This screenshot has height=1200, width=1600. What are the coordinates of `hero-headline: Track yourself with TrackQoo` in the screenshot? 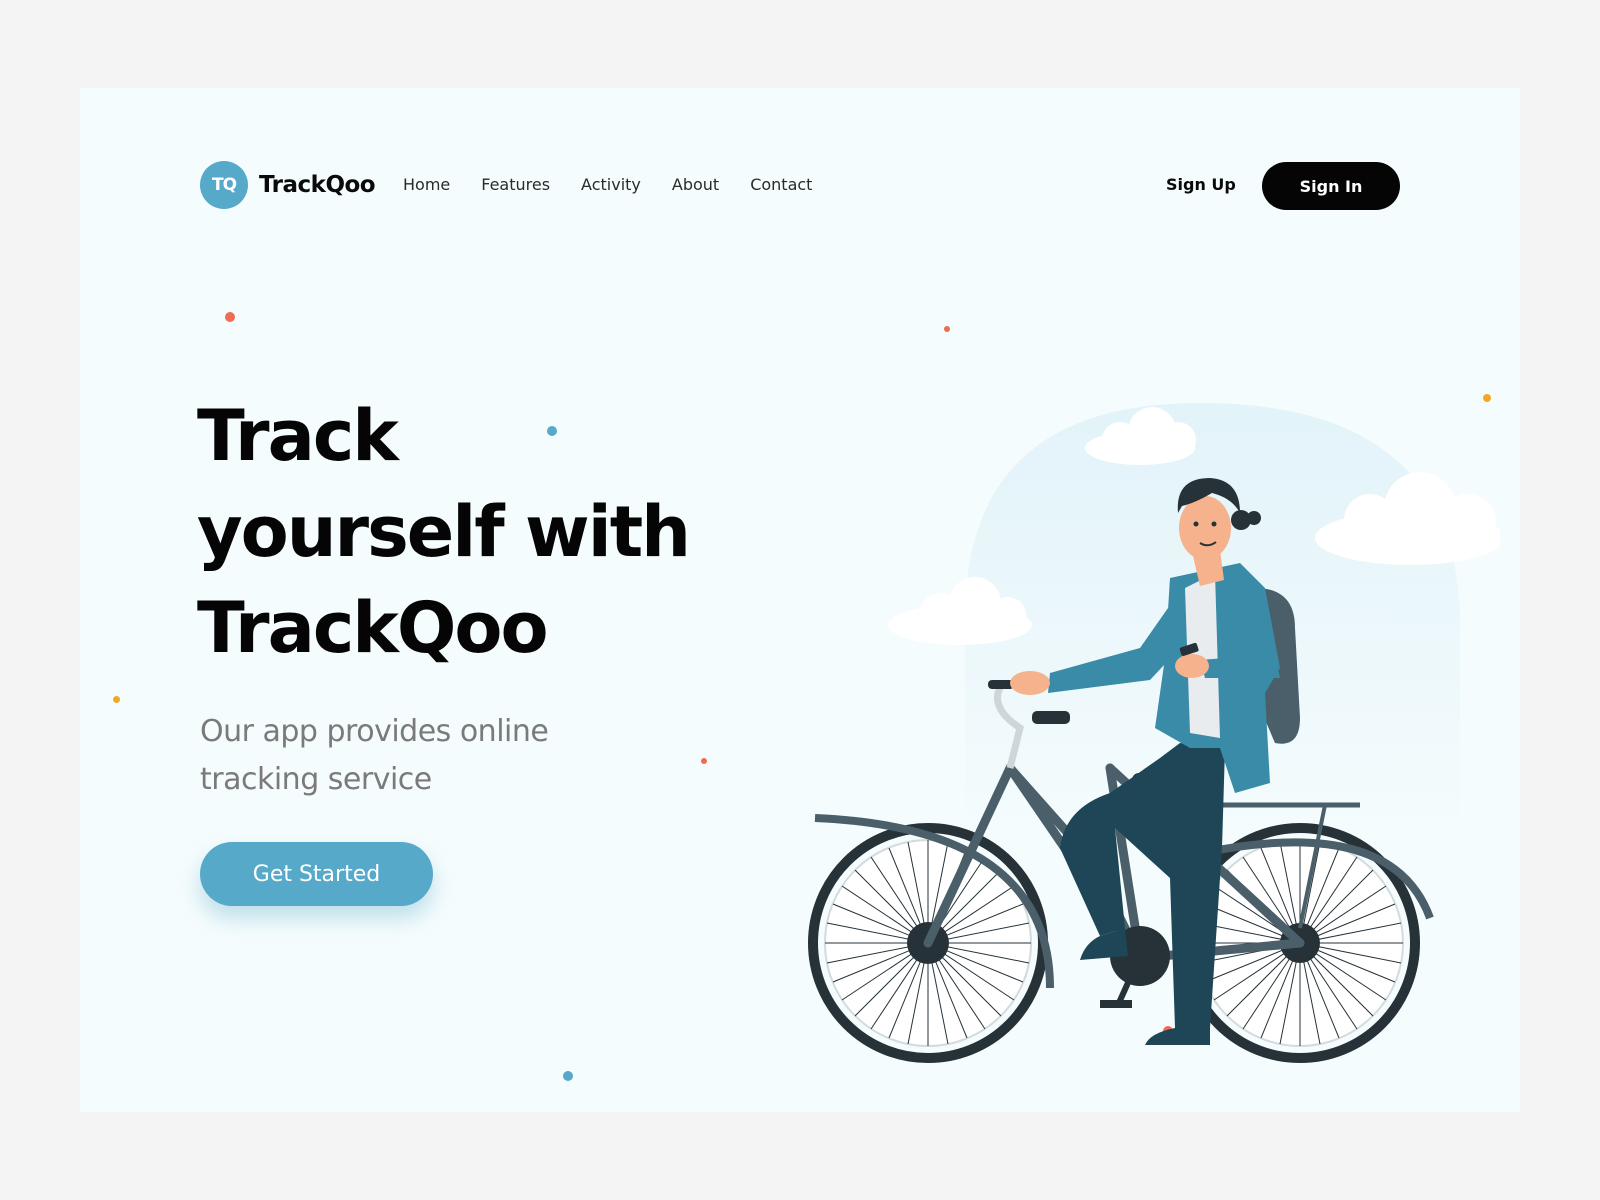 It's located at (457, 532).